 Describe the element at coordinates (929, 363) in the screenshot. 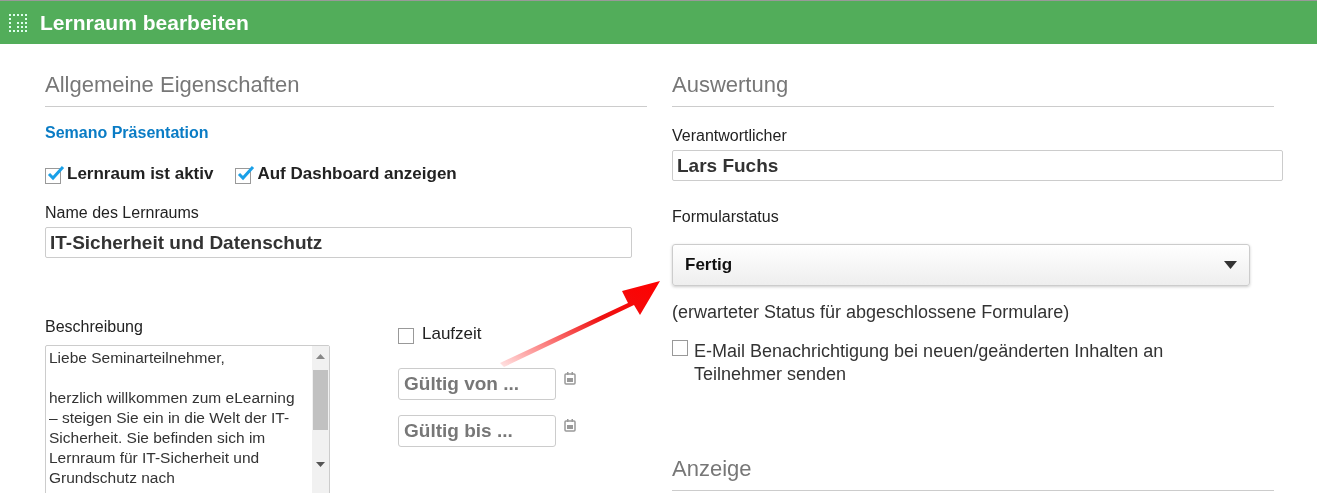

I see `checkbox-label: E-Mail Benachrichtigung bei neuen/geänderten Inhalten an Teilnehmer senden` at that location.